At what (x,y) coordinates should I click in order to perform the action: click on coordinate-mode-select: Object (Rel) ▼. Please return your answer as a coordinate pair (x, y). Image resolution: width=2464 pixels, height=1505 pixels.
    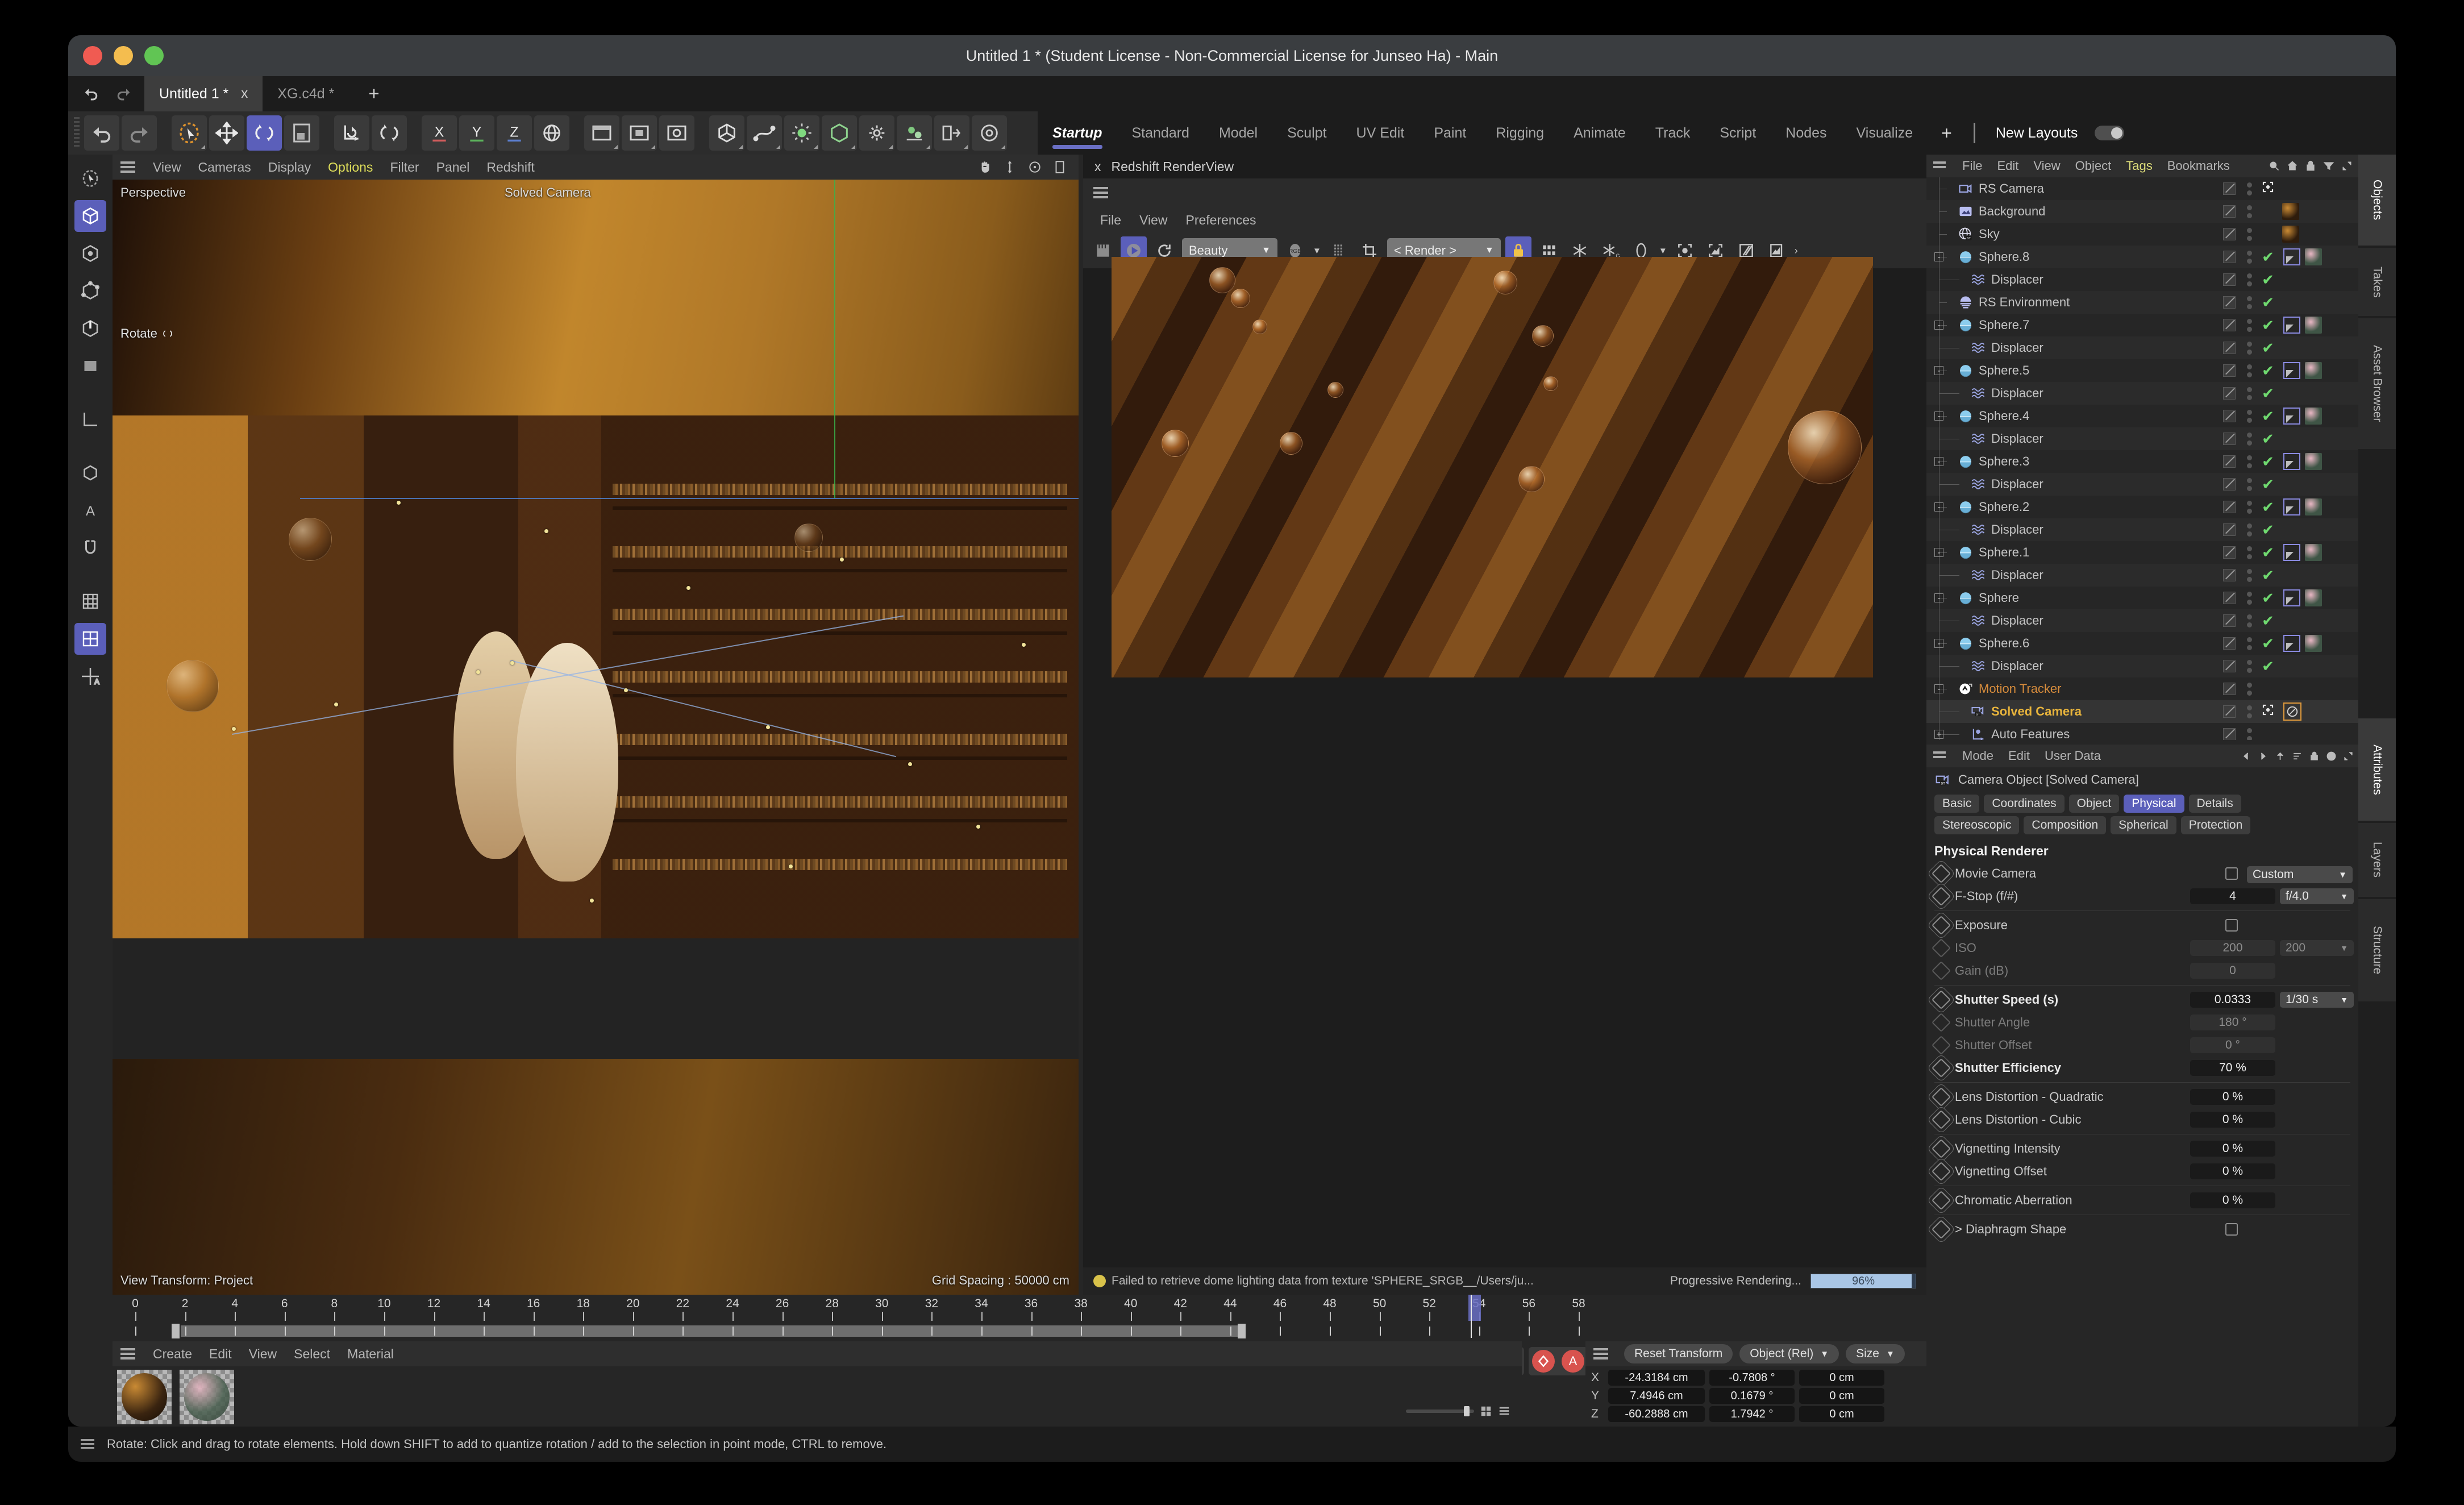
    Looking at the image, I should click on (1789, 1353).